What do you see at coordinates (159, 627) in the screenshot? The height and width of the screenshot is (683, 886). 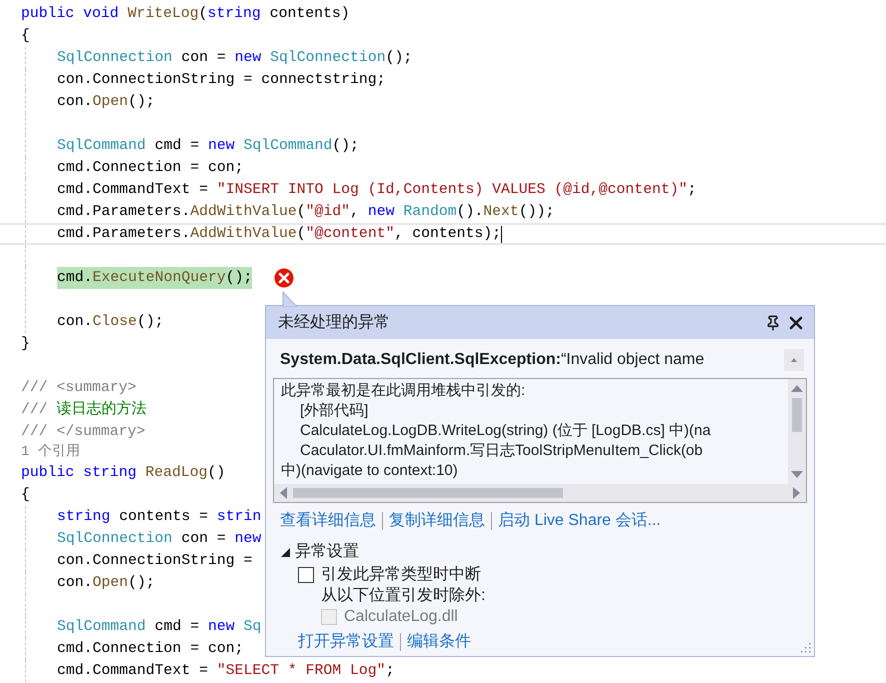 I see `code-line: SqlCommand cmd = new Sq` at bounding box center [159, 627].